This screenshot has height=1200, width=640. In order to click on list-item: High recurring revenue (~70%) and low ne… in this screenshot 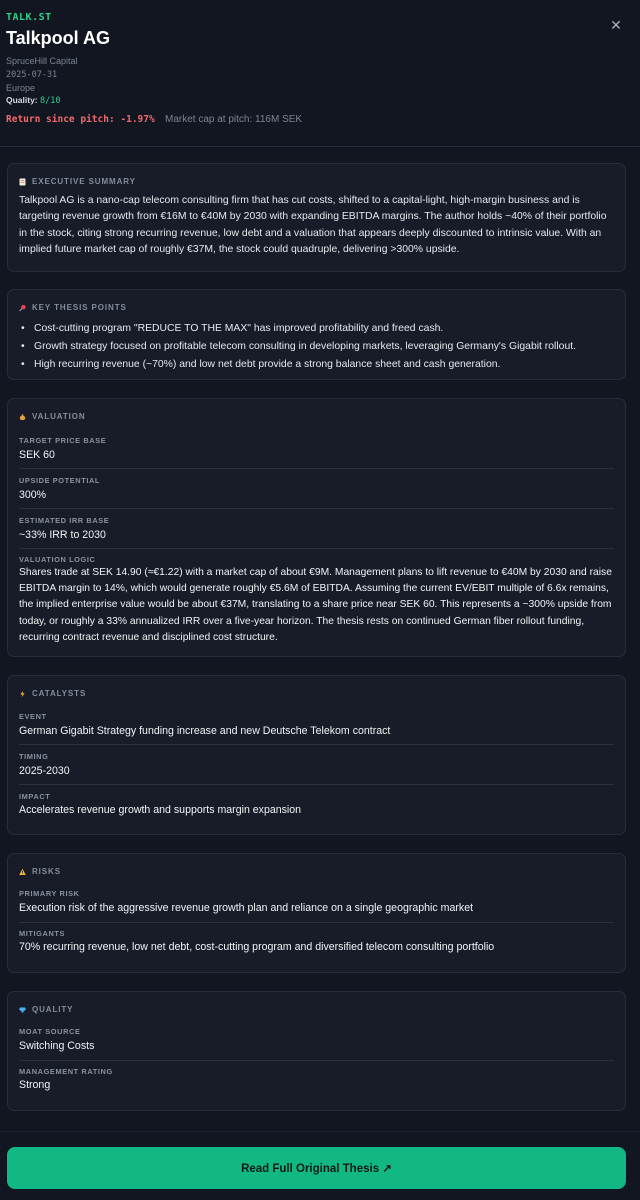, I will do `click(319, 365)`.